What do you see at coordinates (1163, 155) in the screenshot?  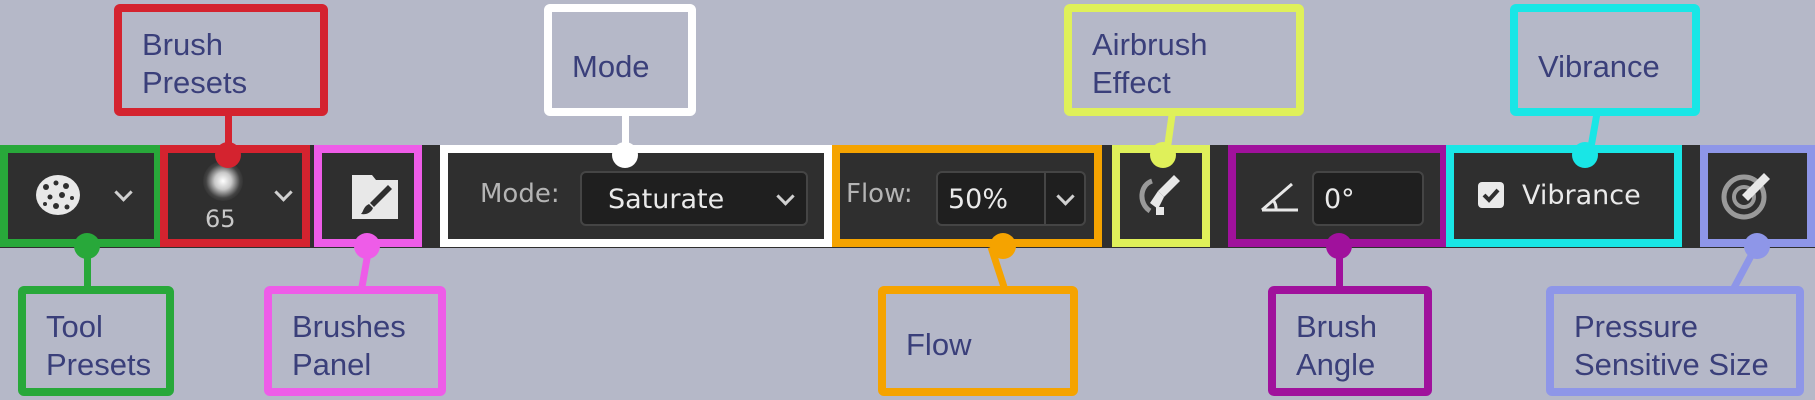 I see `airbrush-marker` at bounding box center [1163, 155].